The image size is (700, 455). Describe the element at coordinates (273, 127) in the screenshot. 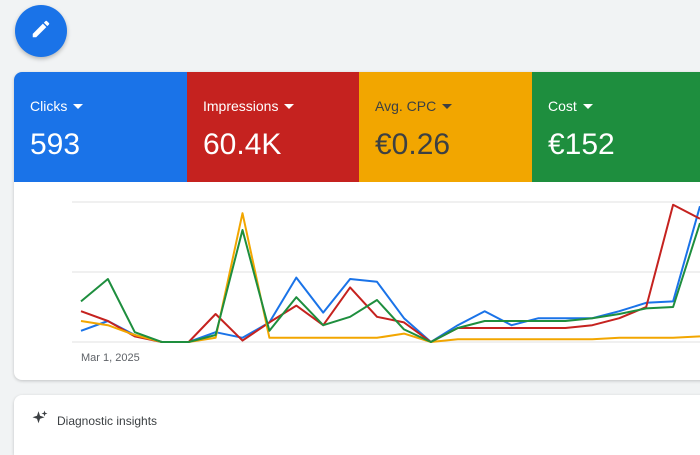

I see `metric-tile-impressions: Impressions 60.4K` at that location.